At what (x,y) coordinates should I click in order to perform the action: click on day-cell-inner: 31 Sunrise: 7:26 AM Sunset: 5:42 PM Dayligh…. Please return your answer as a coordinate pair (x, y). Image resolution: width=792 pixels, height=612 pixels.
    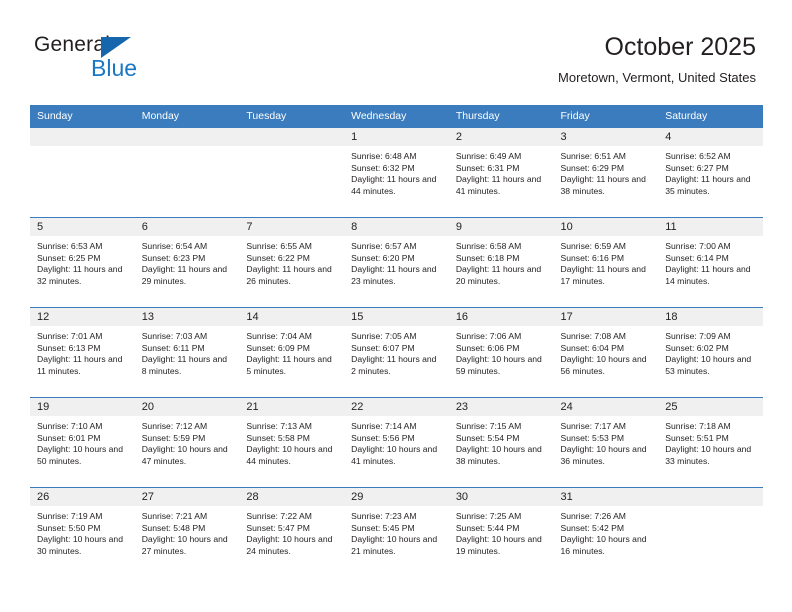
    Looking at the image, I should click on (606, 532).